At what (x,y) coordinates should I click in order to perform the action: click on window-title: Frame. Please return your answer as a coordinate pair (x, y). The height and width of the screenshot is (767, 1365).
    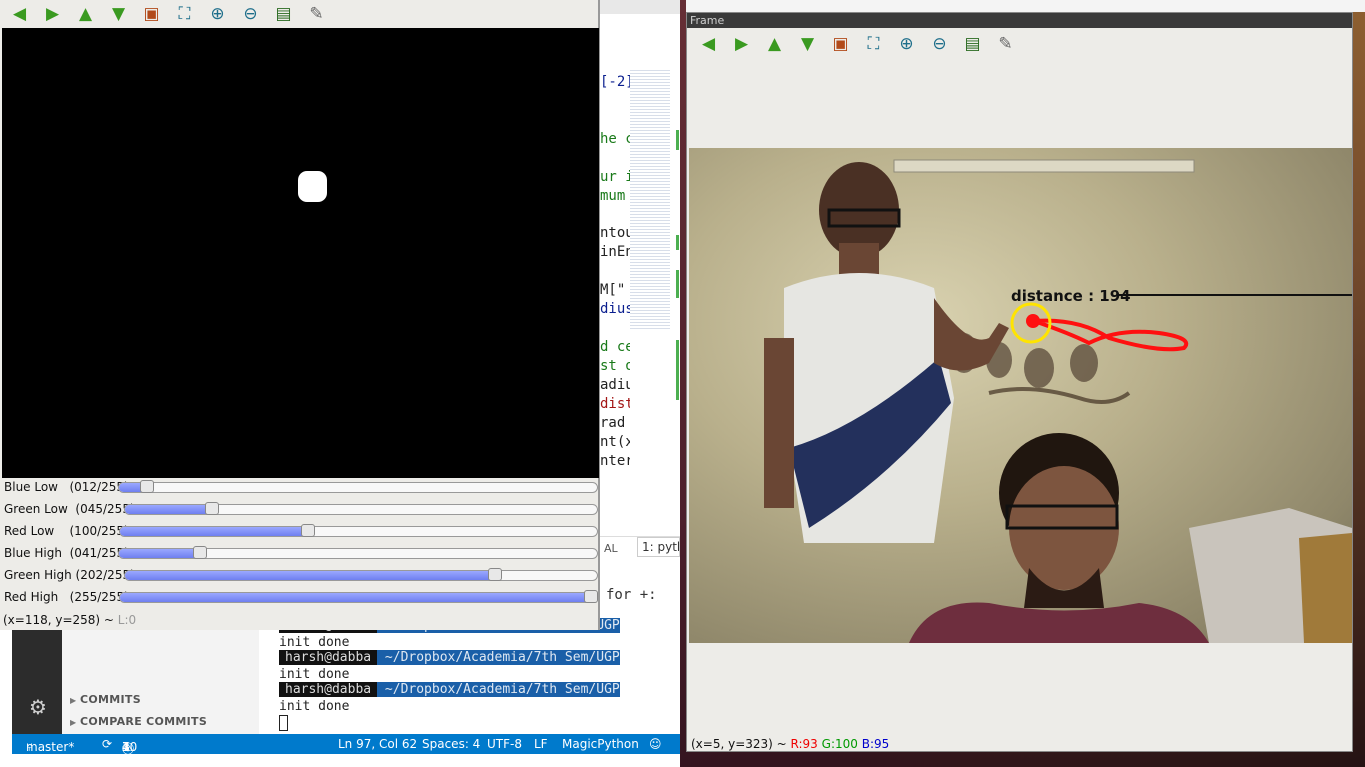
    Looking at the image, I should click on (1019, 20).